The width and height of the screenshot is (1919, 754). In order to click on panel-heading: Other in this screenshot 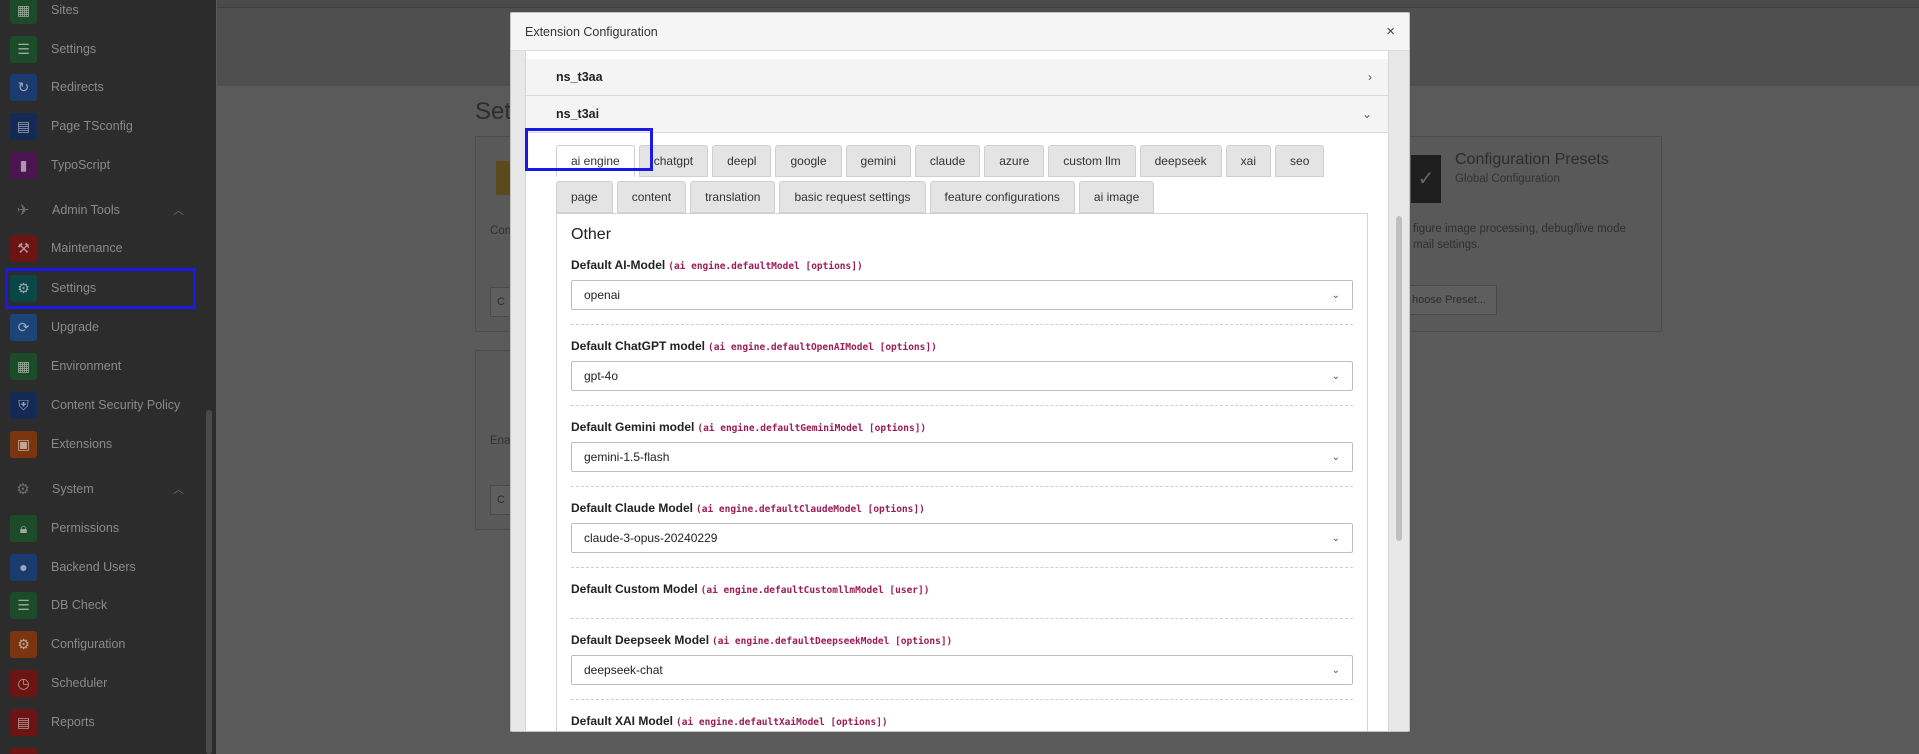, I will do `click(591, 234)`.